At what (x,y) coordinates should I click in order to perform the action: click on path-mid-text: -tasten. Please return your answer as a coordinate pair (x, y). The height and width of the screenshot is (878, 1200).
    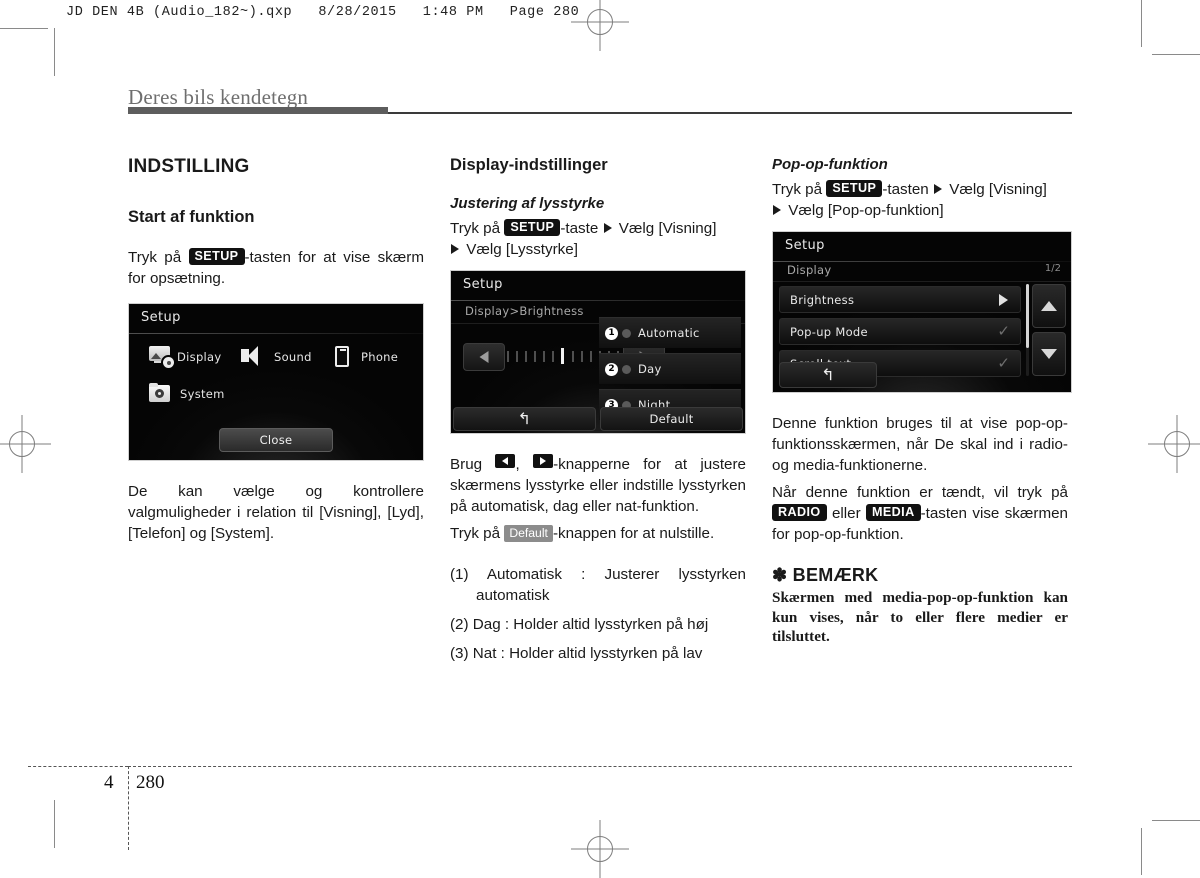
    Looking at the image, I should click on (905, 189).